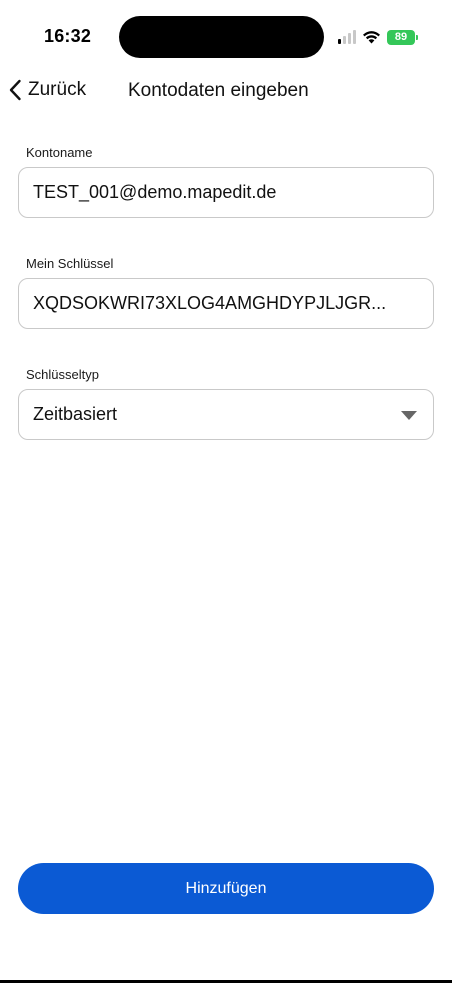 Image resolution: width=452 pixels, height=983 pixels. I want to click on add-button-label: Hinzufügen, so click(226, 888).